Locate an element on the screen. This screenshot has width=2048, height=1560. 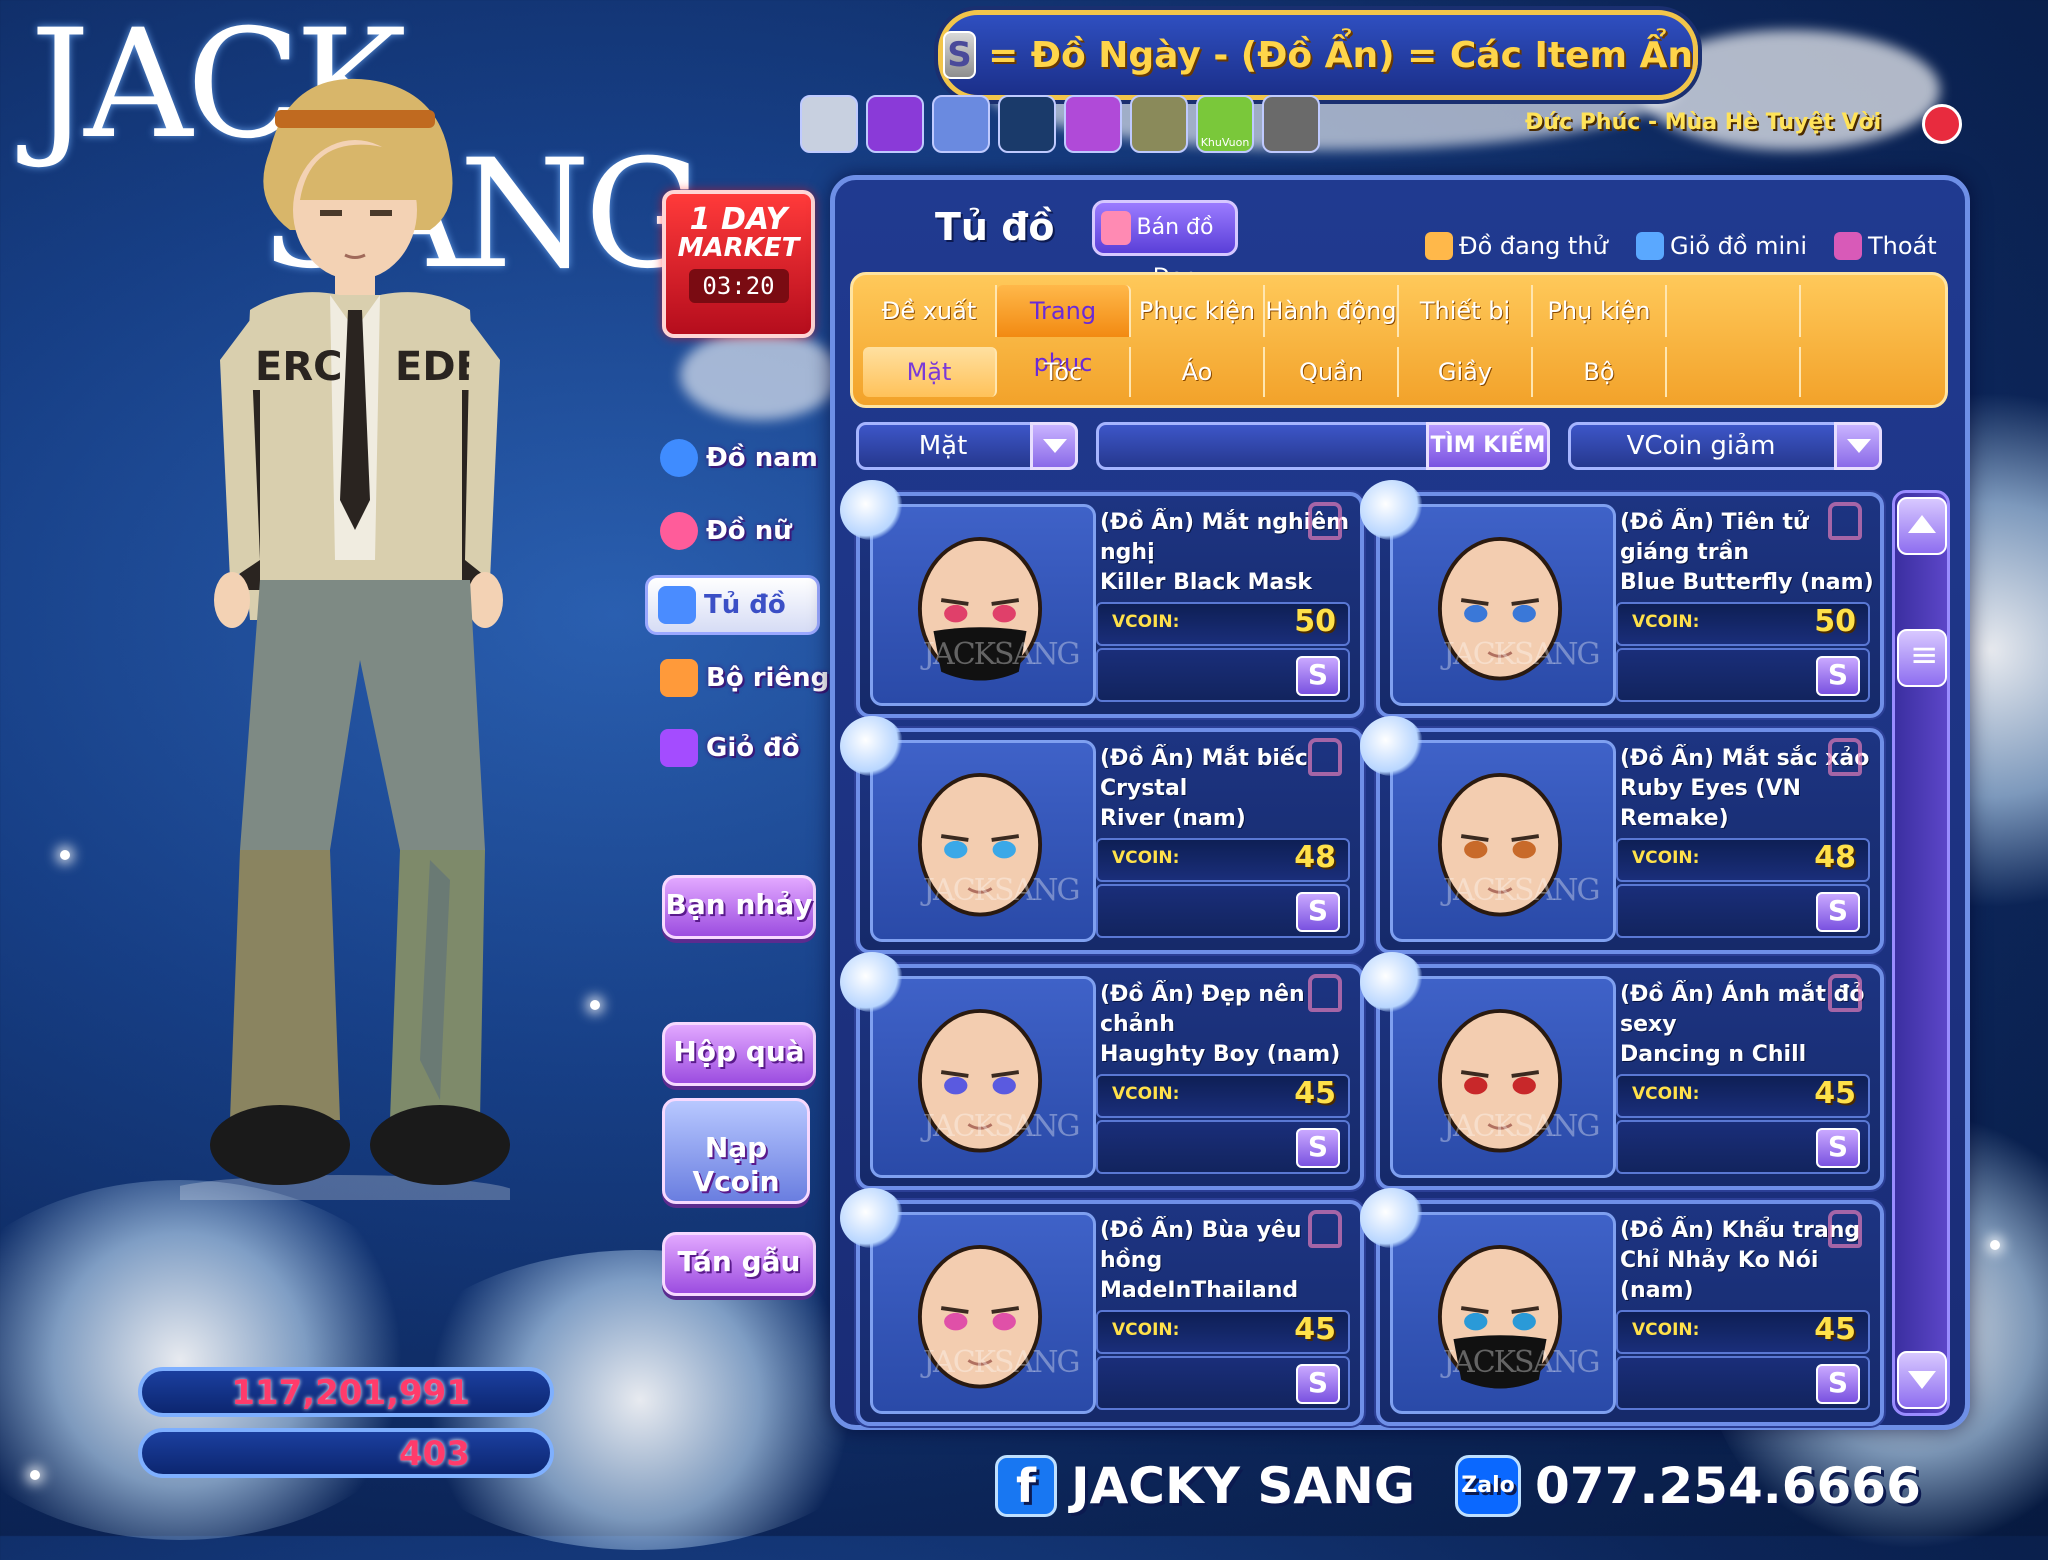
tab-main-0: Đề xuất is located at coordinates (930, 311).